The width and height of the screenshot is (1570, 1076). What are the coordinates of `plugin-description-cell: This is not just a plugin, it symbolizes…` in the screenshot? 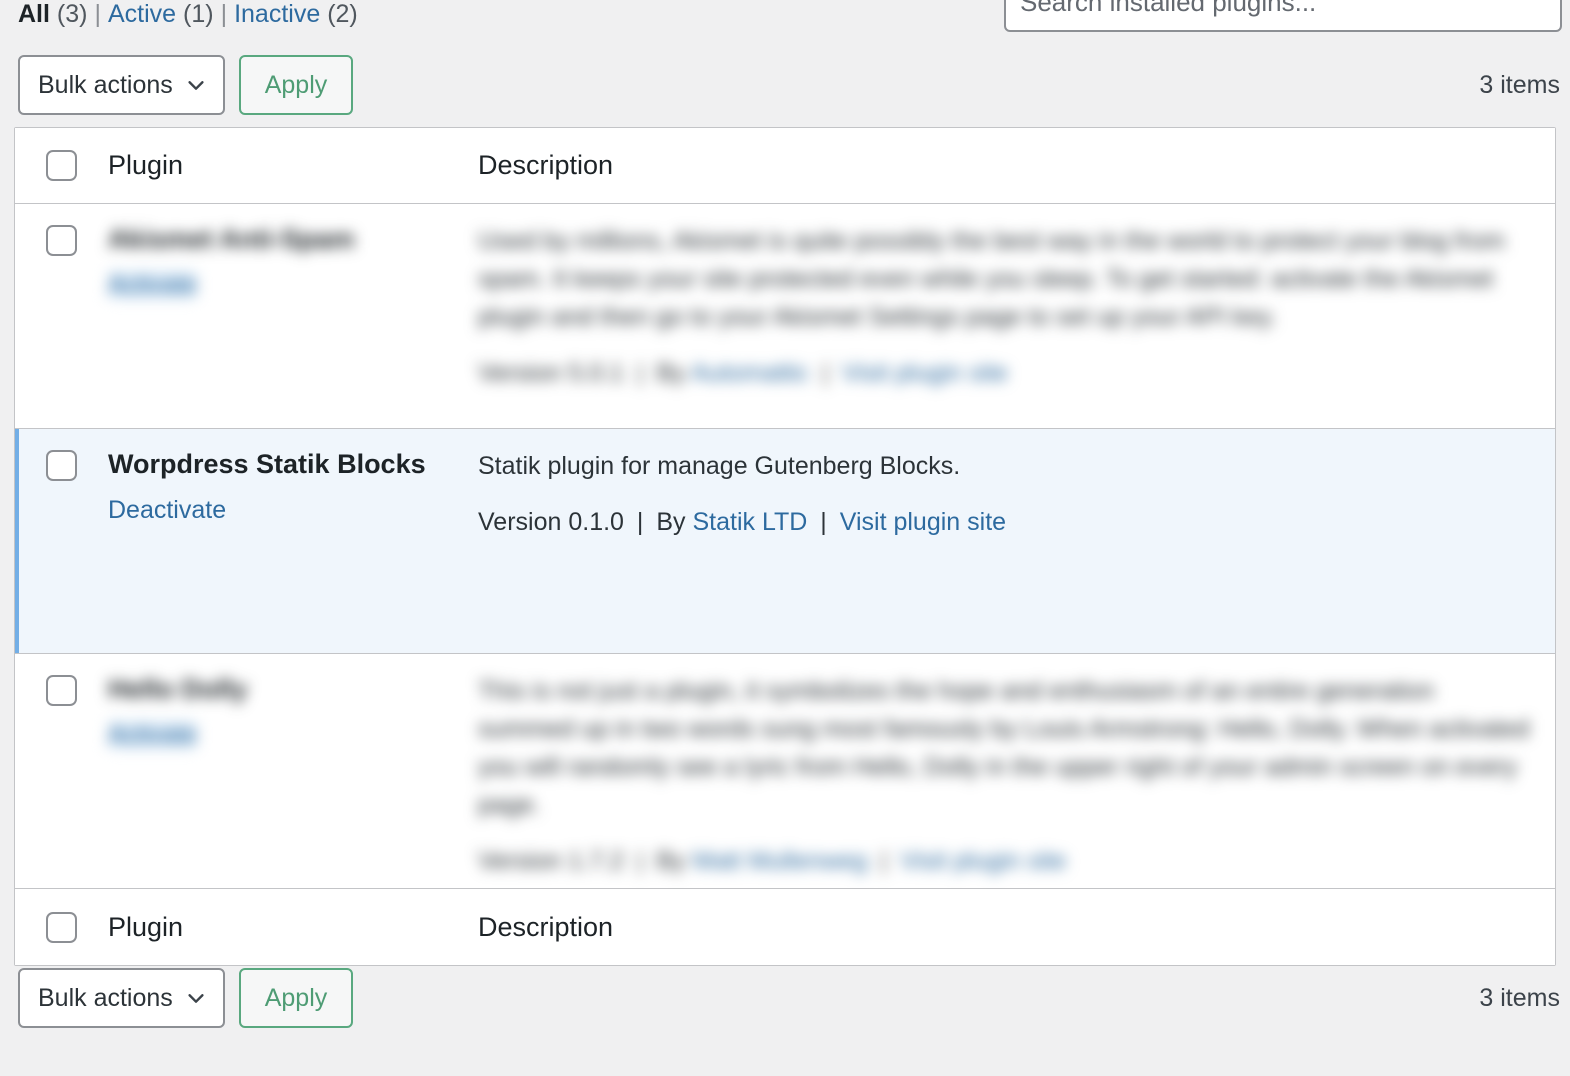 It's located at (1016, 775).